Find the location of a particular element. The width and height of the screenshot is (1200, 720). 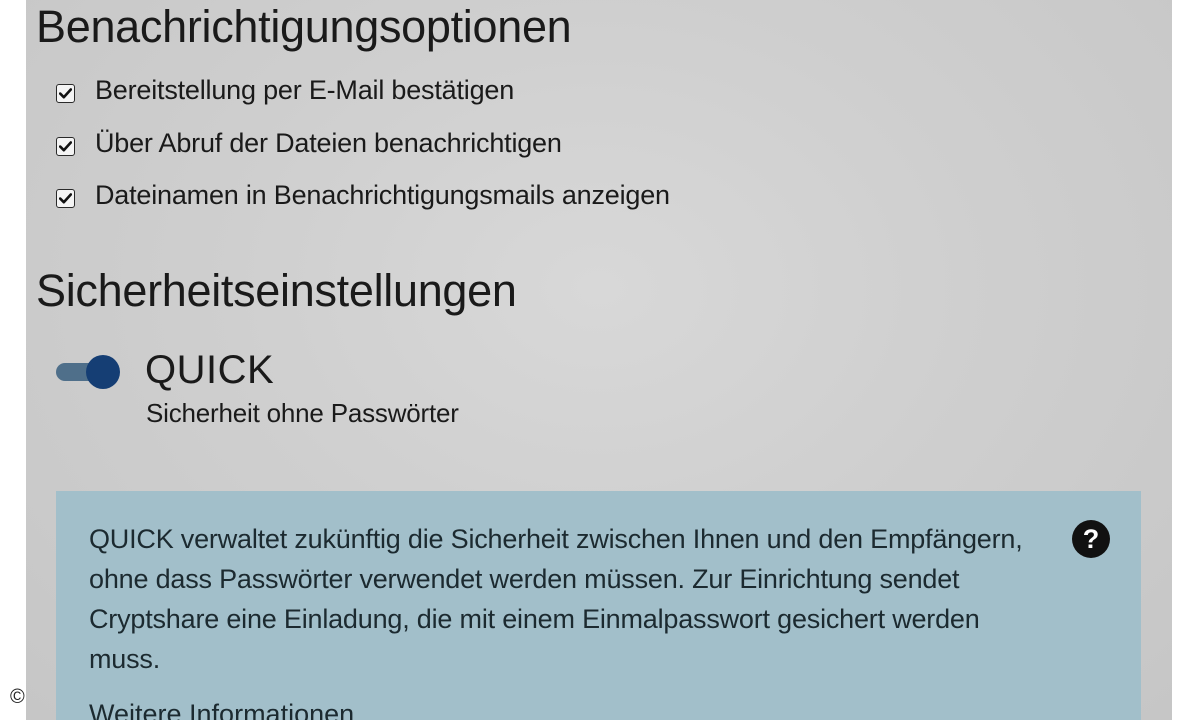

checkbox-confirm-email is located at coordinates (65, 93).